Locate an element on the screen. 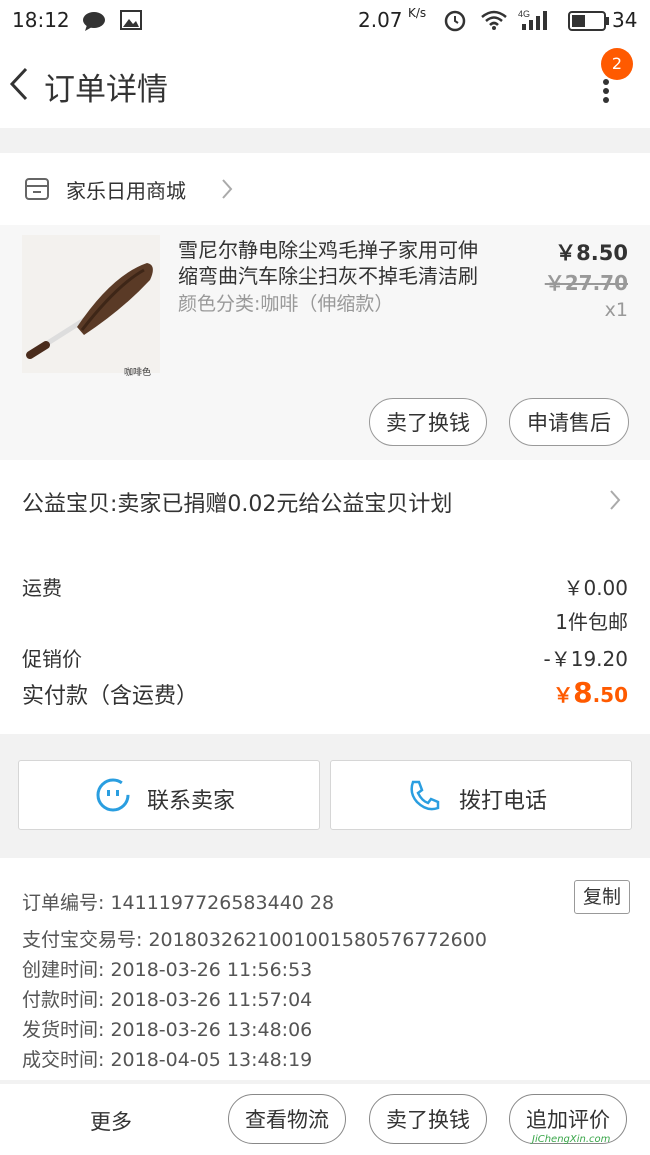  shipping-value: ￥0.00 is located at coordinates (595, 588).